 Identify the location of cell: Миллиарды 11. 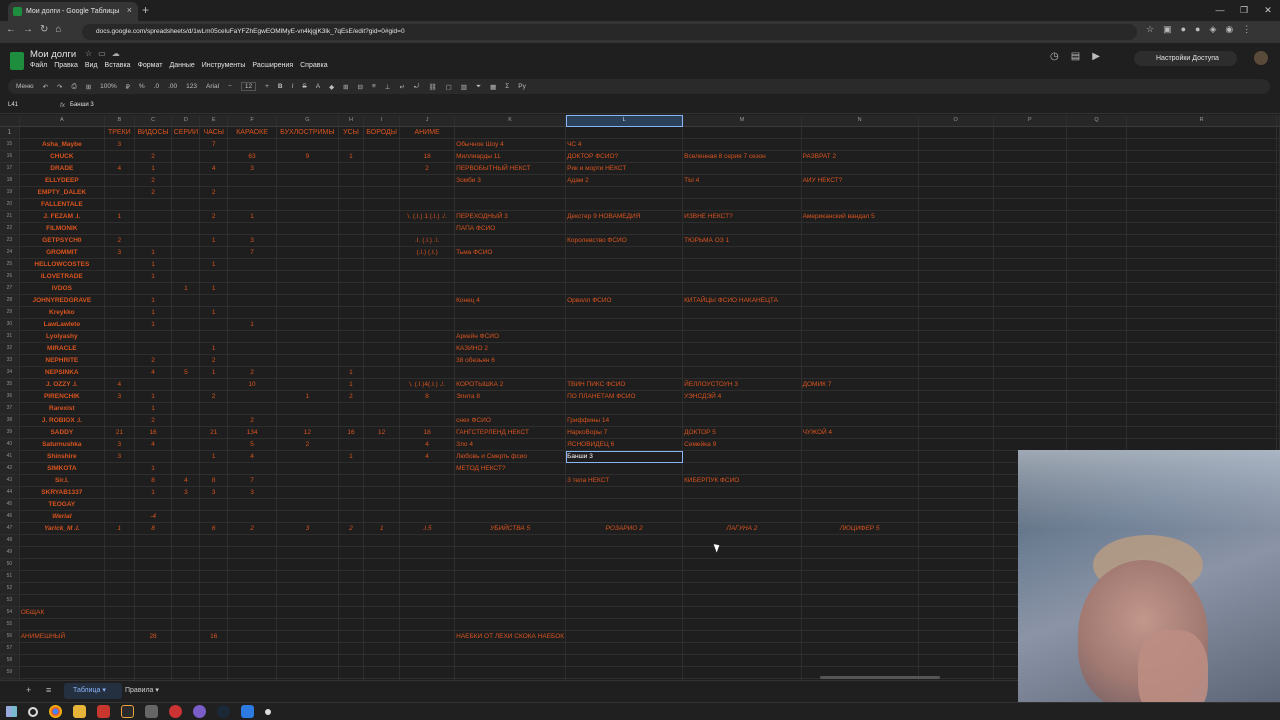
(510, 156).